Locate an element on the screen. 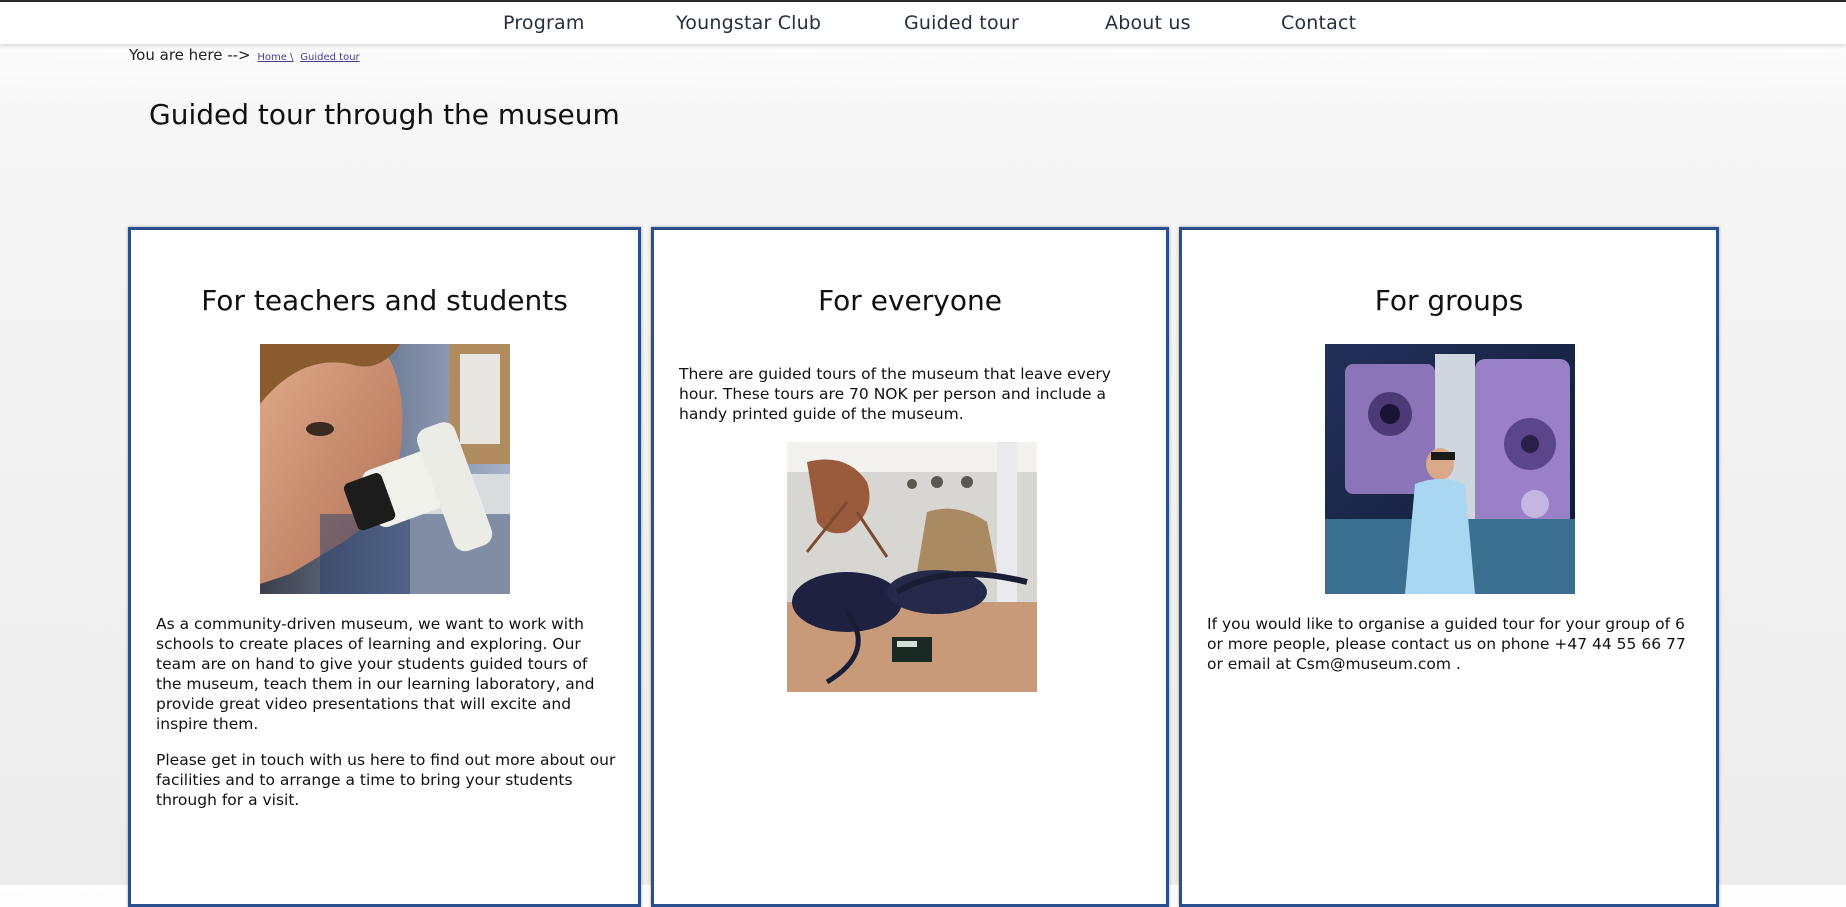  nav-guided-tour: Guided tour is located at coordinates (961, 23).